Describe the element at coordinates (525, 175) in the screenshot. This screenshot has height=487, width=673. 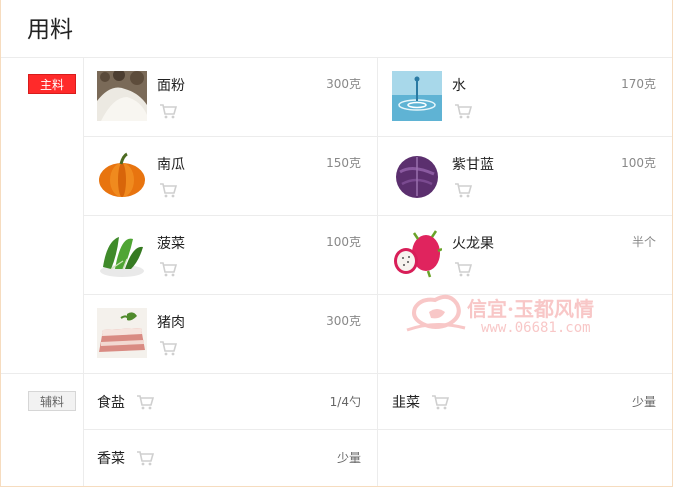
I see `ingredient-item-purple-cabbage: 紫甘蓝 100克` at that location.